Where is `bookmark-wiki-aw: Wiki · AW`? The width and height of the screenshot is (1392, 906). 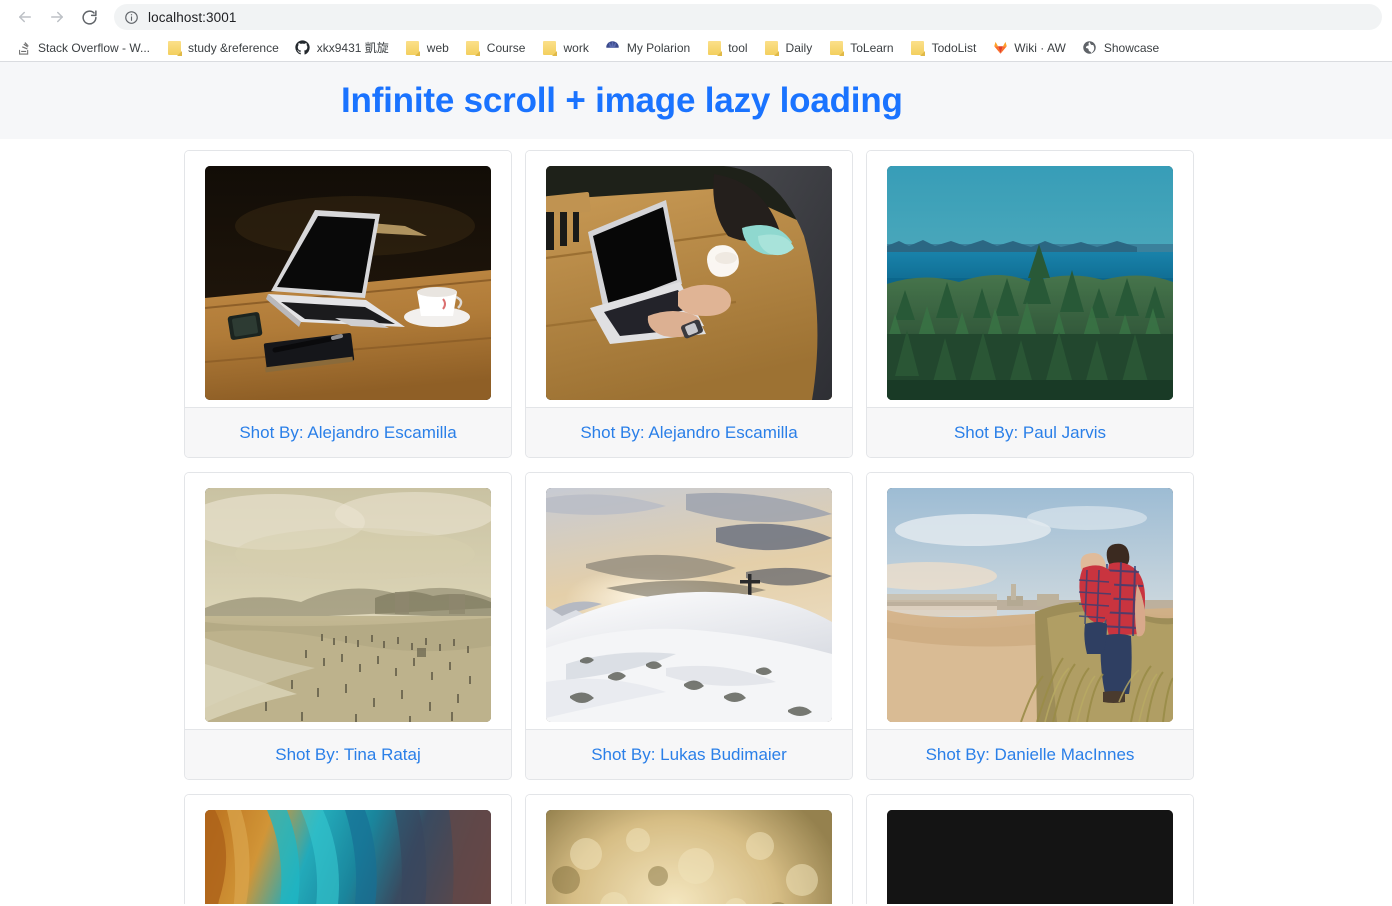 bookmark-wiki-aw: Wiki · AW is located at coordinates (1029, 48).